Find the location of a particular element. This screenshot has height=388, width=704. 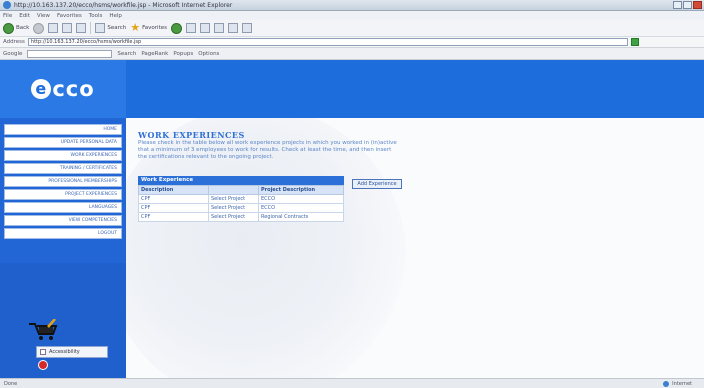

logo-area: e cco is located at coordinates (63, 89).